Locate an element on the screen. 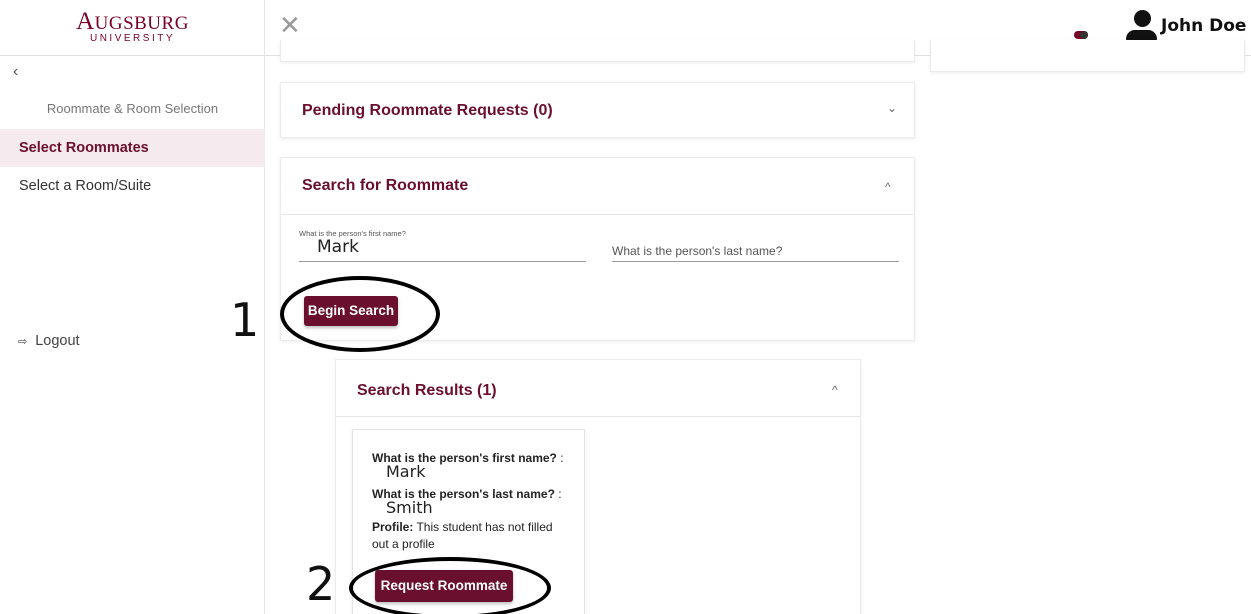 This screenshot has width=1251, height=614. result-last-name-value: Smith is located at coordinates (409, 507).